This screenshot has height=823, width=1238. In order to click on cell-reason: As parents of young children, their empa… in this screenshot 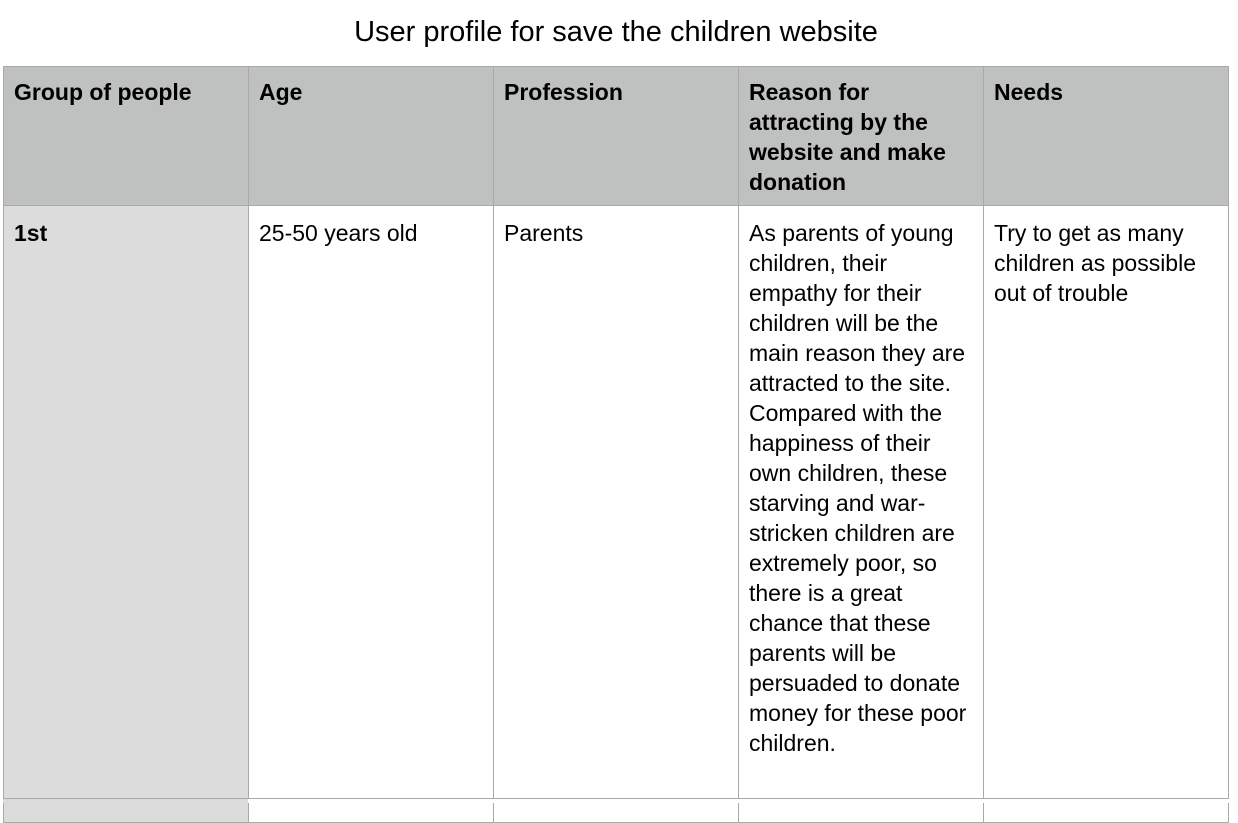, I will do `click(861, 514)`.